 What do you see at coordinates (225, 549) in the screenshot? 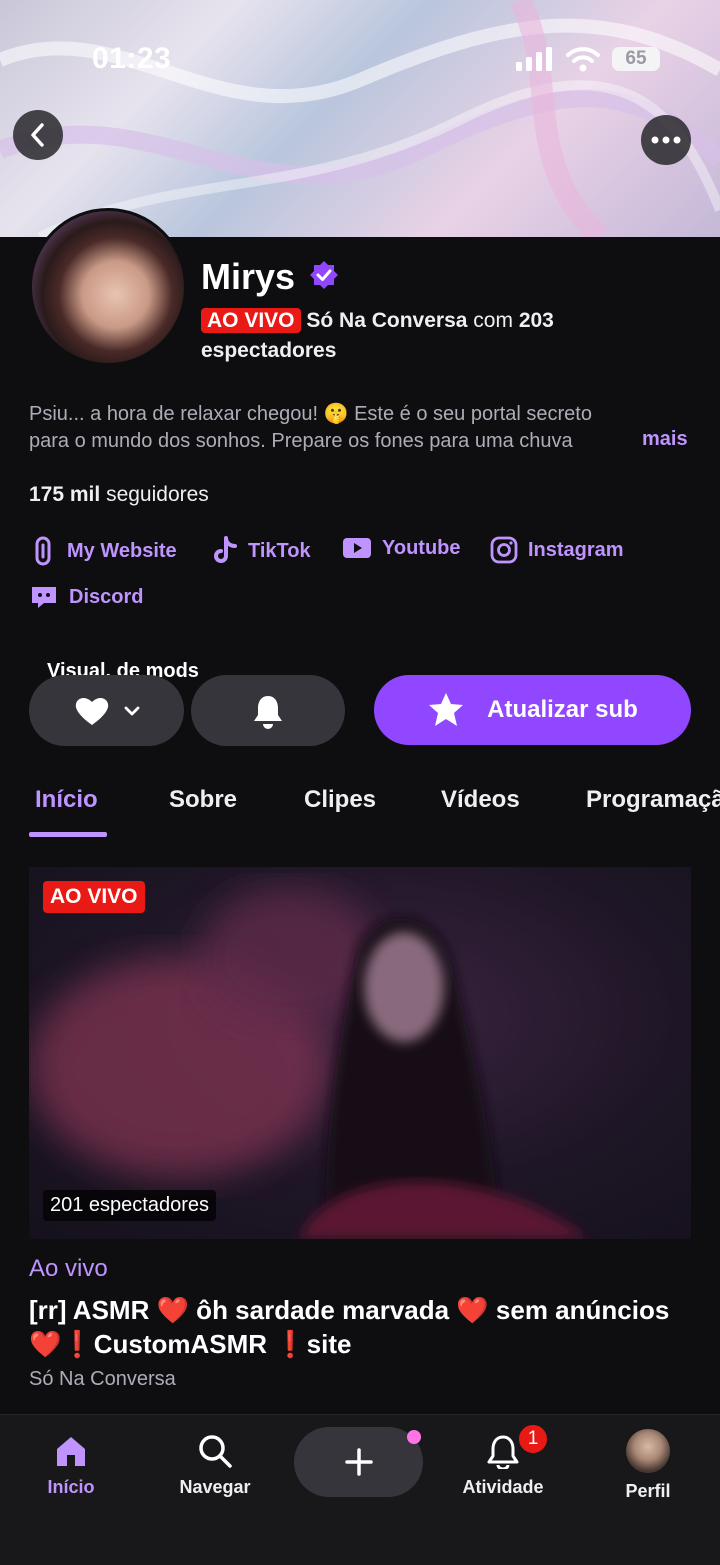
I see `tiktok-icon` at bounding box center [225, 549].